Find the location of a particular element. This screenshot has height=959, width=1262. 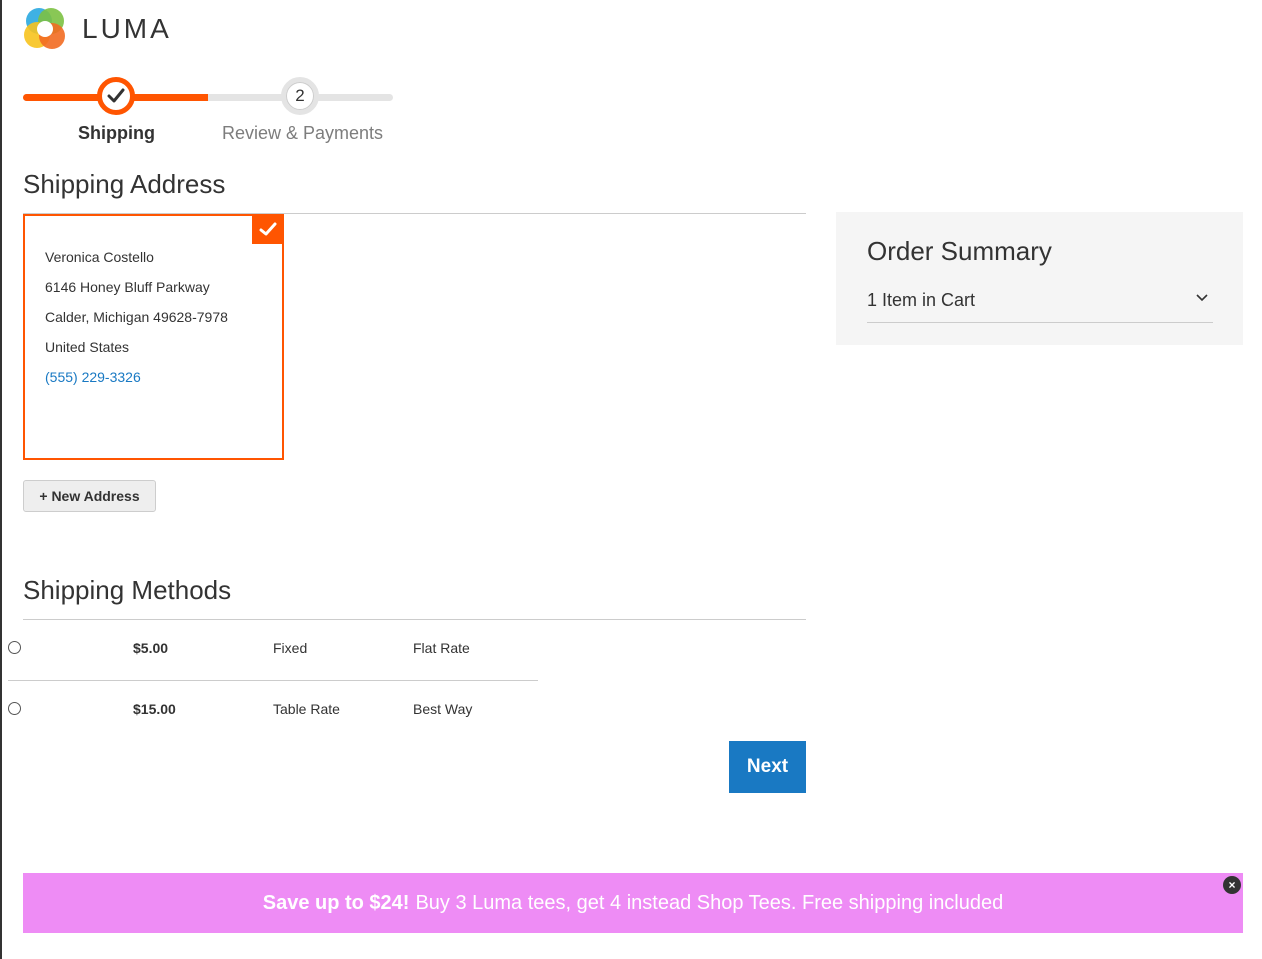

luma-logo-icon is located at coordinates (44, 28).